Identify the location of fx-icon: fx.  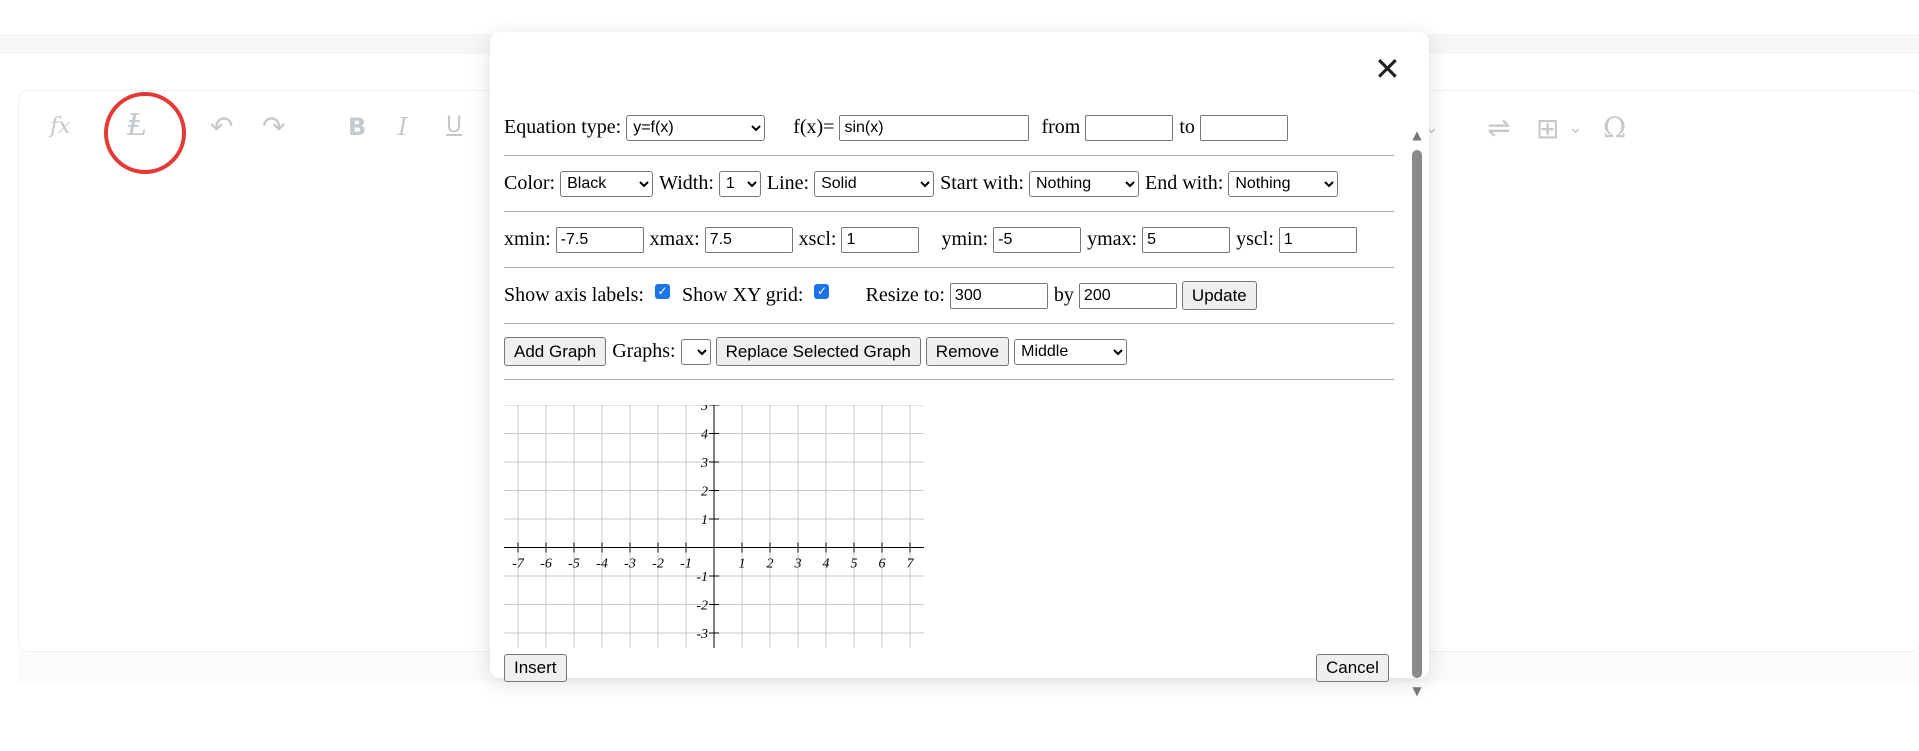
(60, 126).